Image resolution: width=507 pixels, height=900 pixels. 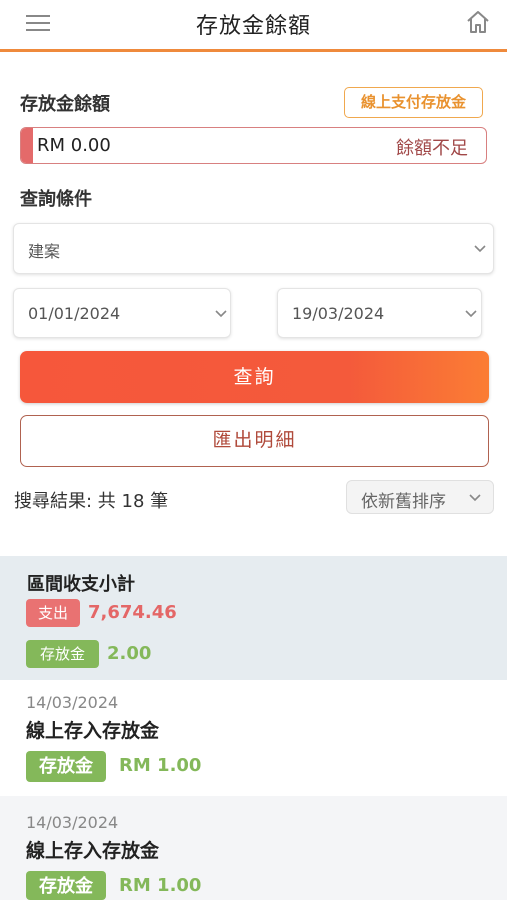 I want to click on deposit-amount: 2.00, so click(x=129, y=653).